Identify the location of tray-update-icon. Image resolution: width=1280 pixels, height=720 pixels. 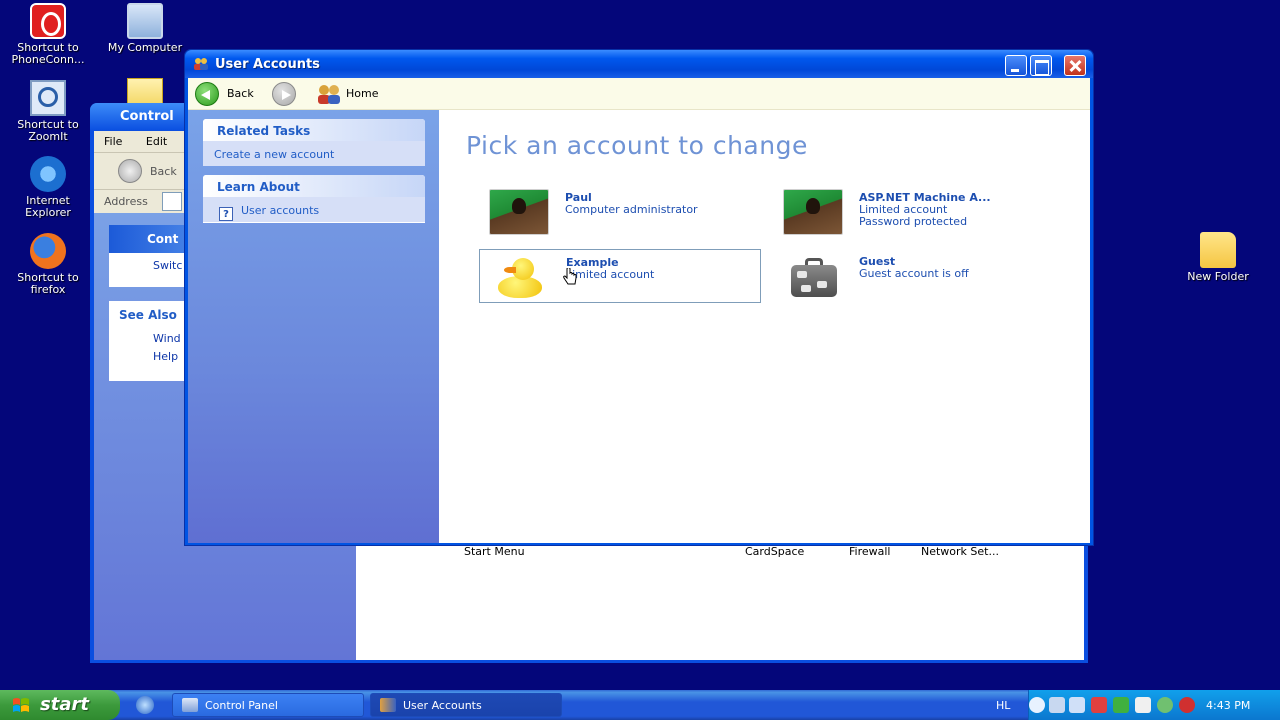
(1121, 705).